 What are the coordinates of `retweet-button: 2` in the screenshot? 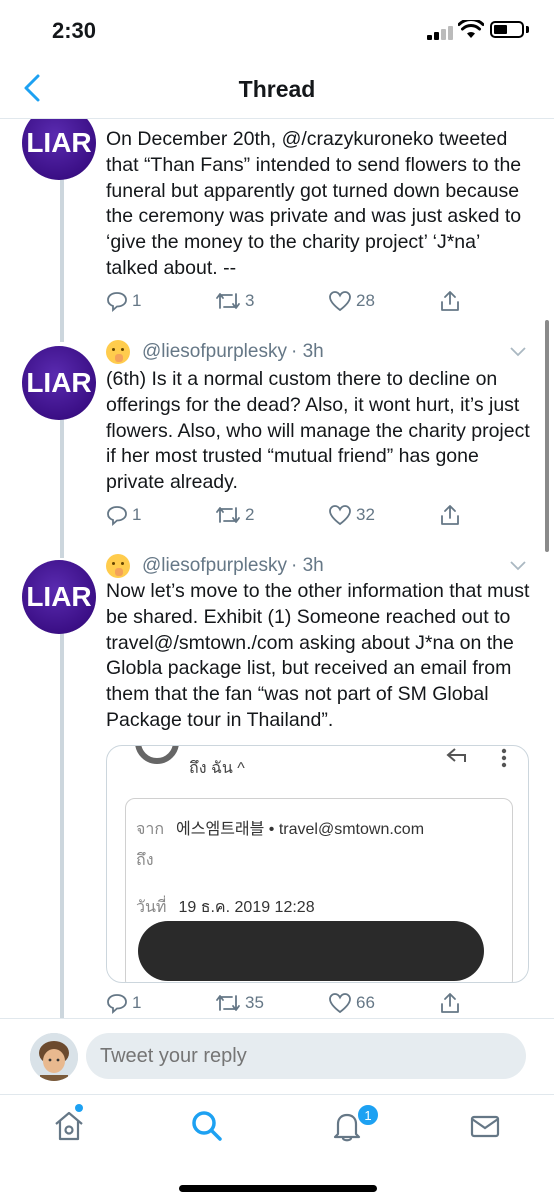 It's located at (234, 515).